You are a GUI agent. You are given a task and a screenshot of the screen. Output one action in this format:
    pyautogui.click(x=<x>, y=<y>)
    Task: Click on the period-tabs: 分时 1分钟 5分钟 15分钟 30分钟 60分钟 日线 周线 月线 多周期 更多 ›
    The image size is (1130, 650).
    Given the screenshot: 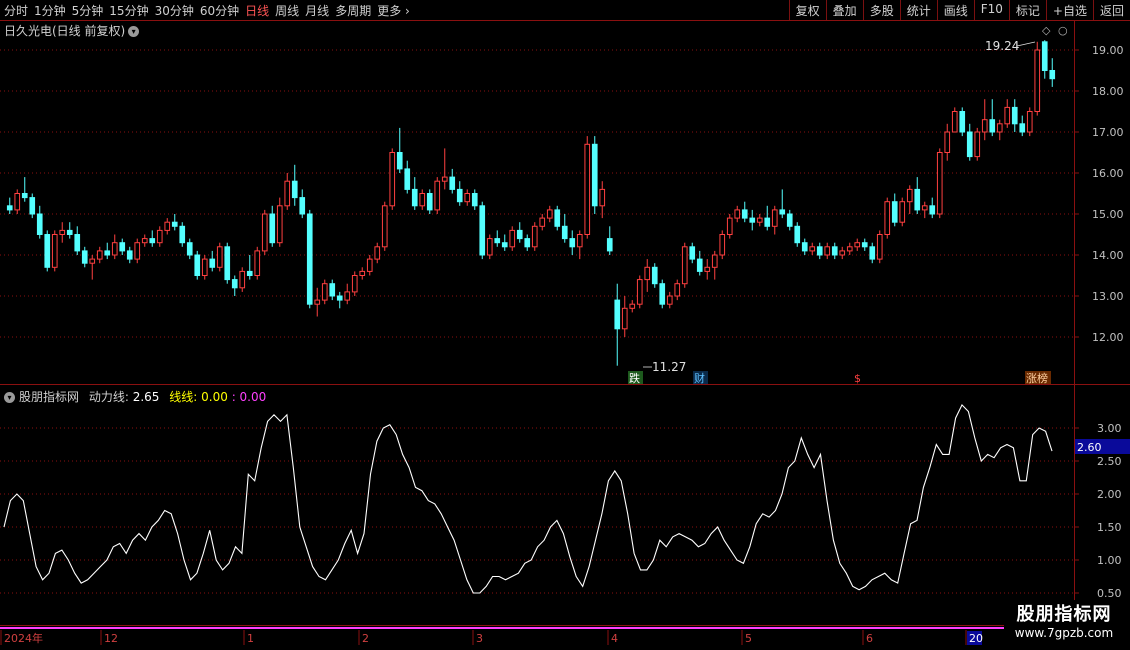 What is the action you would take?
    pyautogui.click(x=210, y=10)
    